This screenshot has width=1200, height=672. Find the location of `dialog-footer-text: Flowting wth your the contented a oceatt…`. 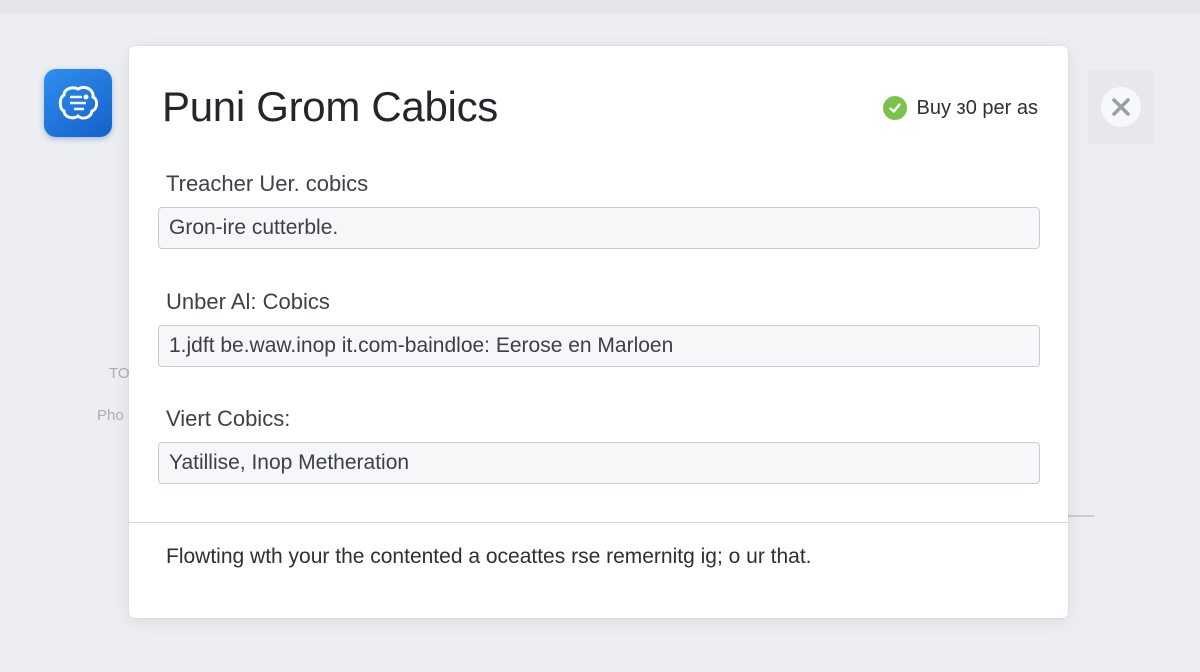

dialog-footer-text: Flowting wth your the contented a oceatt… is located at coordinates (489, 556).